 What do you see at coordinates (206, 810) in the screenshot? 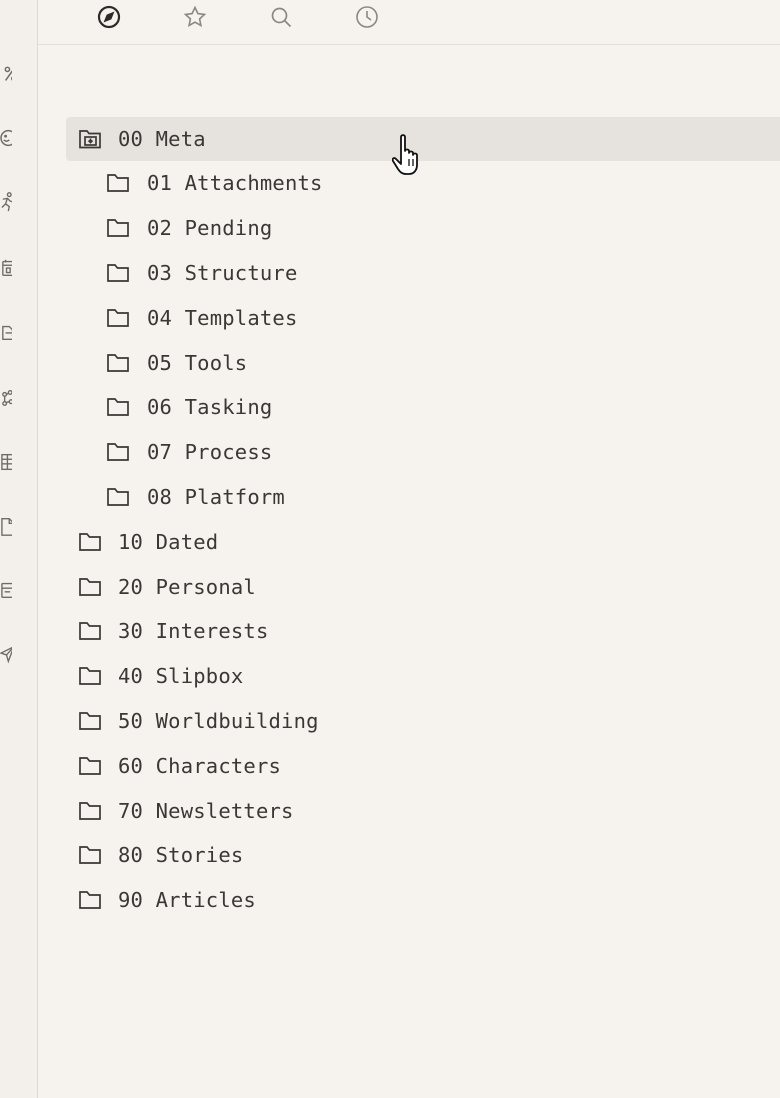
I see `tree-folder-label: 70 Newsletters` at bounding box center [206, 810].